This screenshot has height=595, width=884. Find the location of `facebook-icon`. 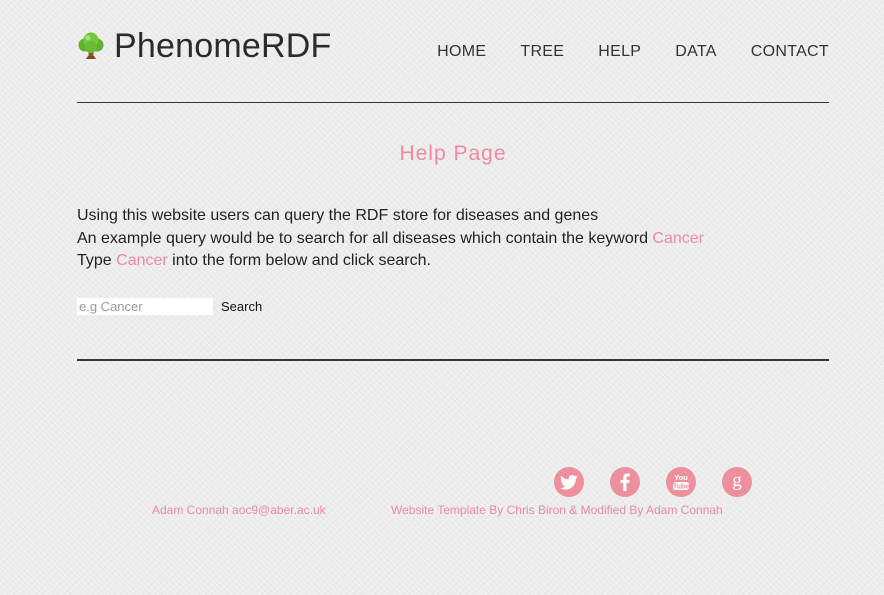

facebook-icon is located at coordinates (625, 482).